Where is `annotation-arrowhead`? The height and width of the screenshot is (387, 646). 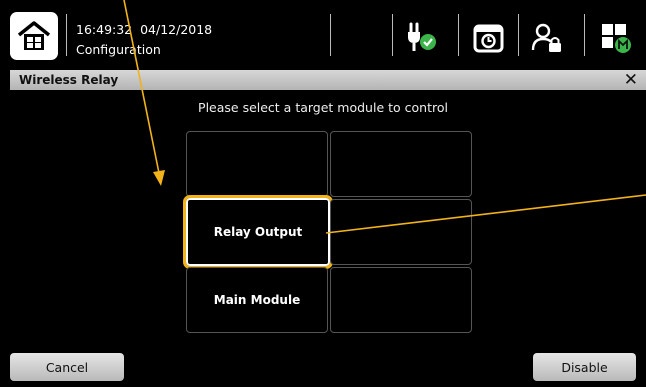 annotation-arrowhead is located at coordinates (159, 178).